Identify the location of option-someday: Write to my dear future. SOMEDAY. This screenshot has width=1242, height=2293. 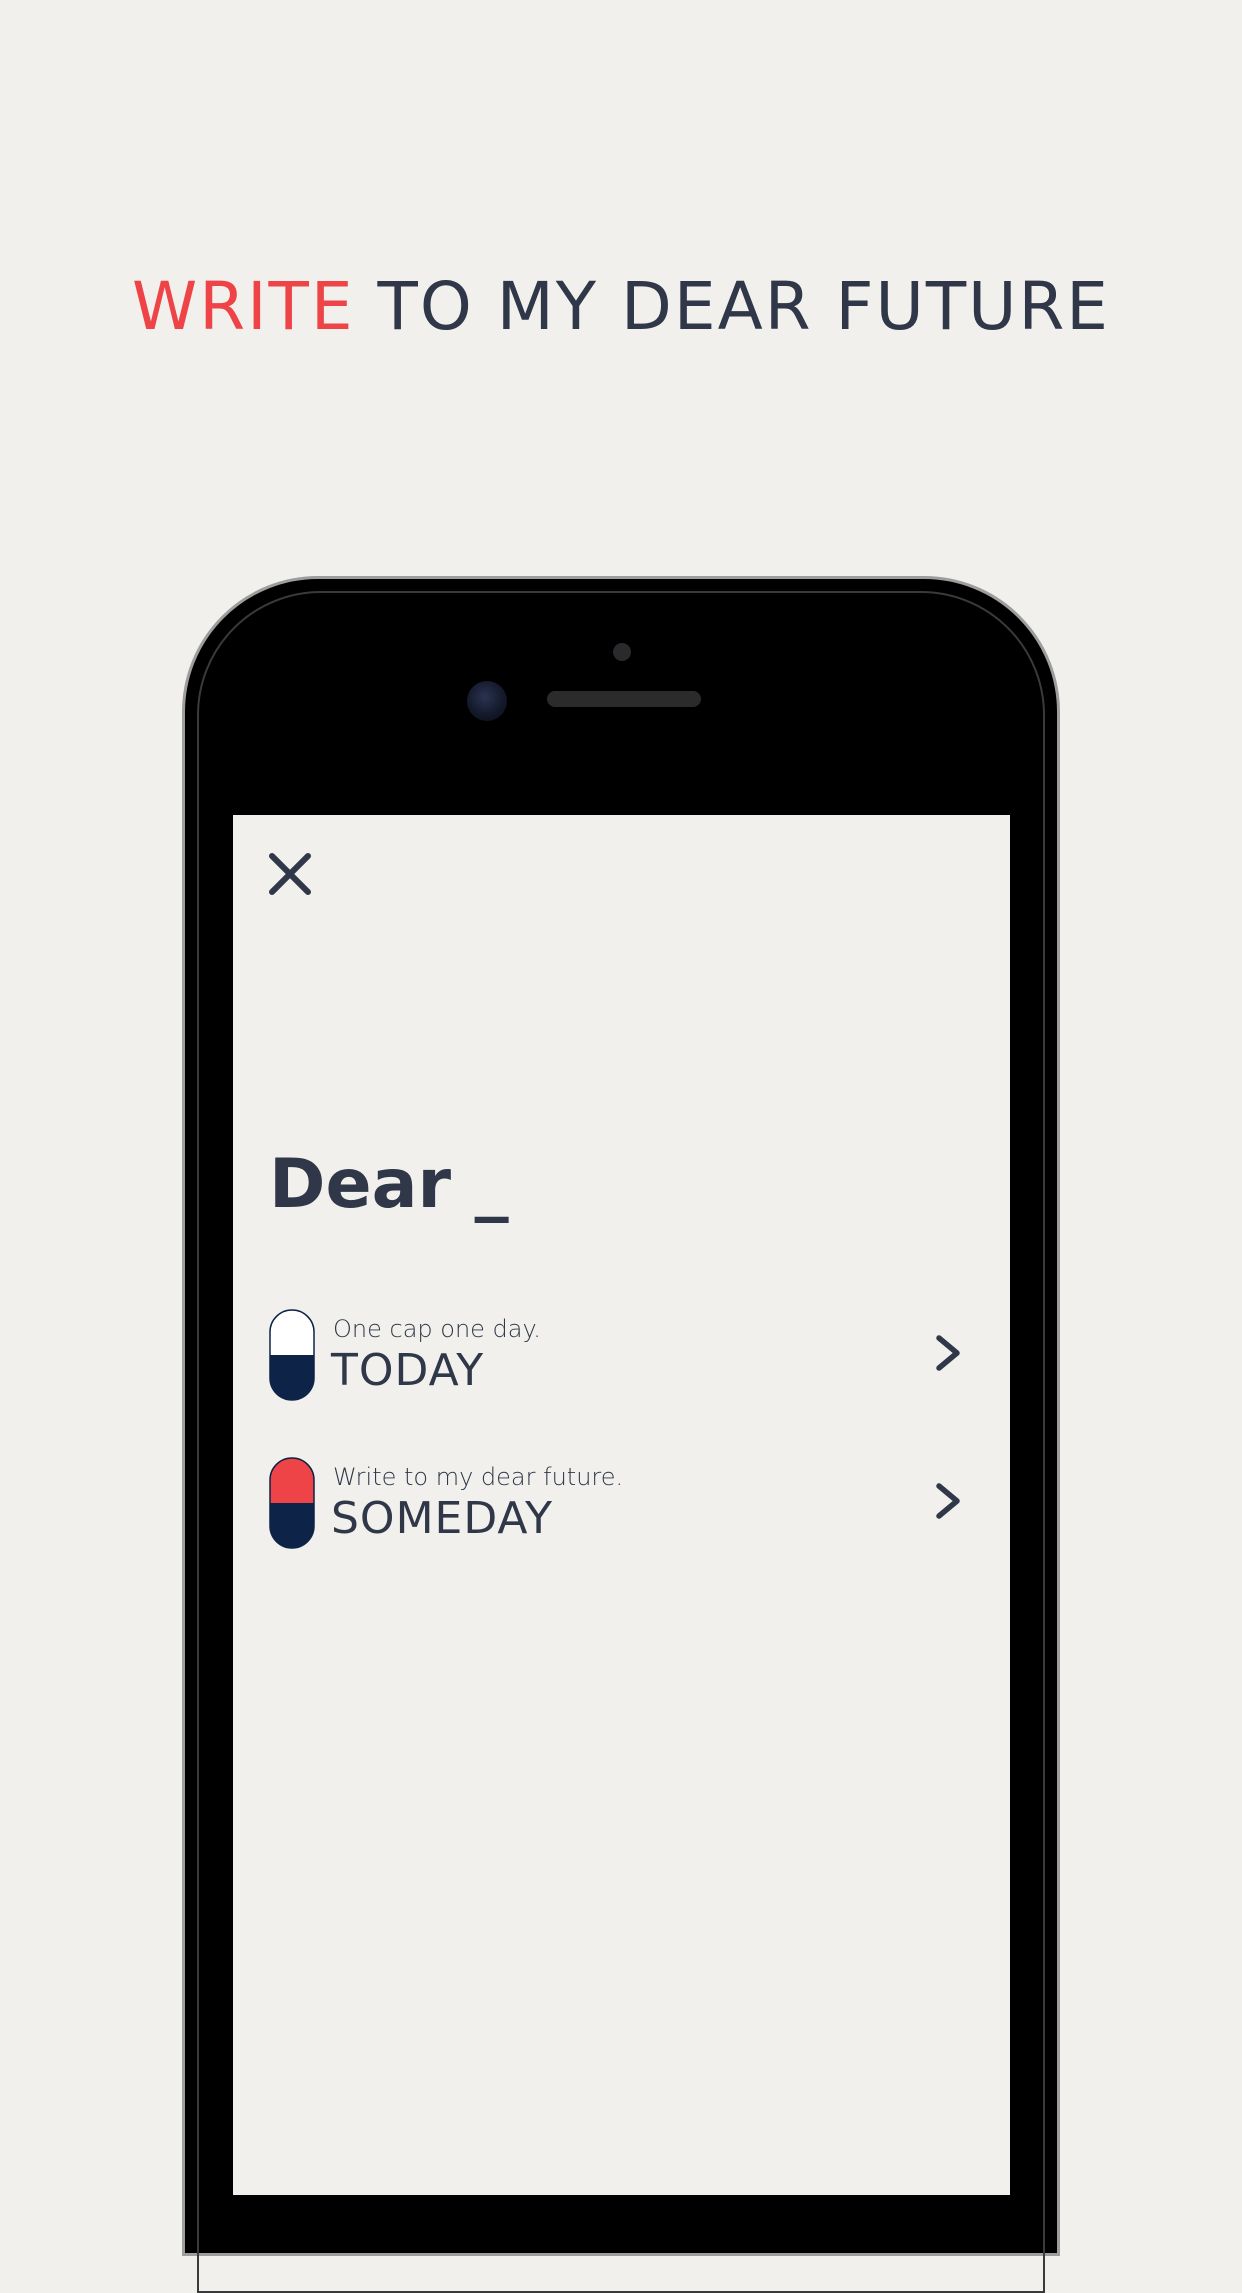
(621, 1504).